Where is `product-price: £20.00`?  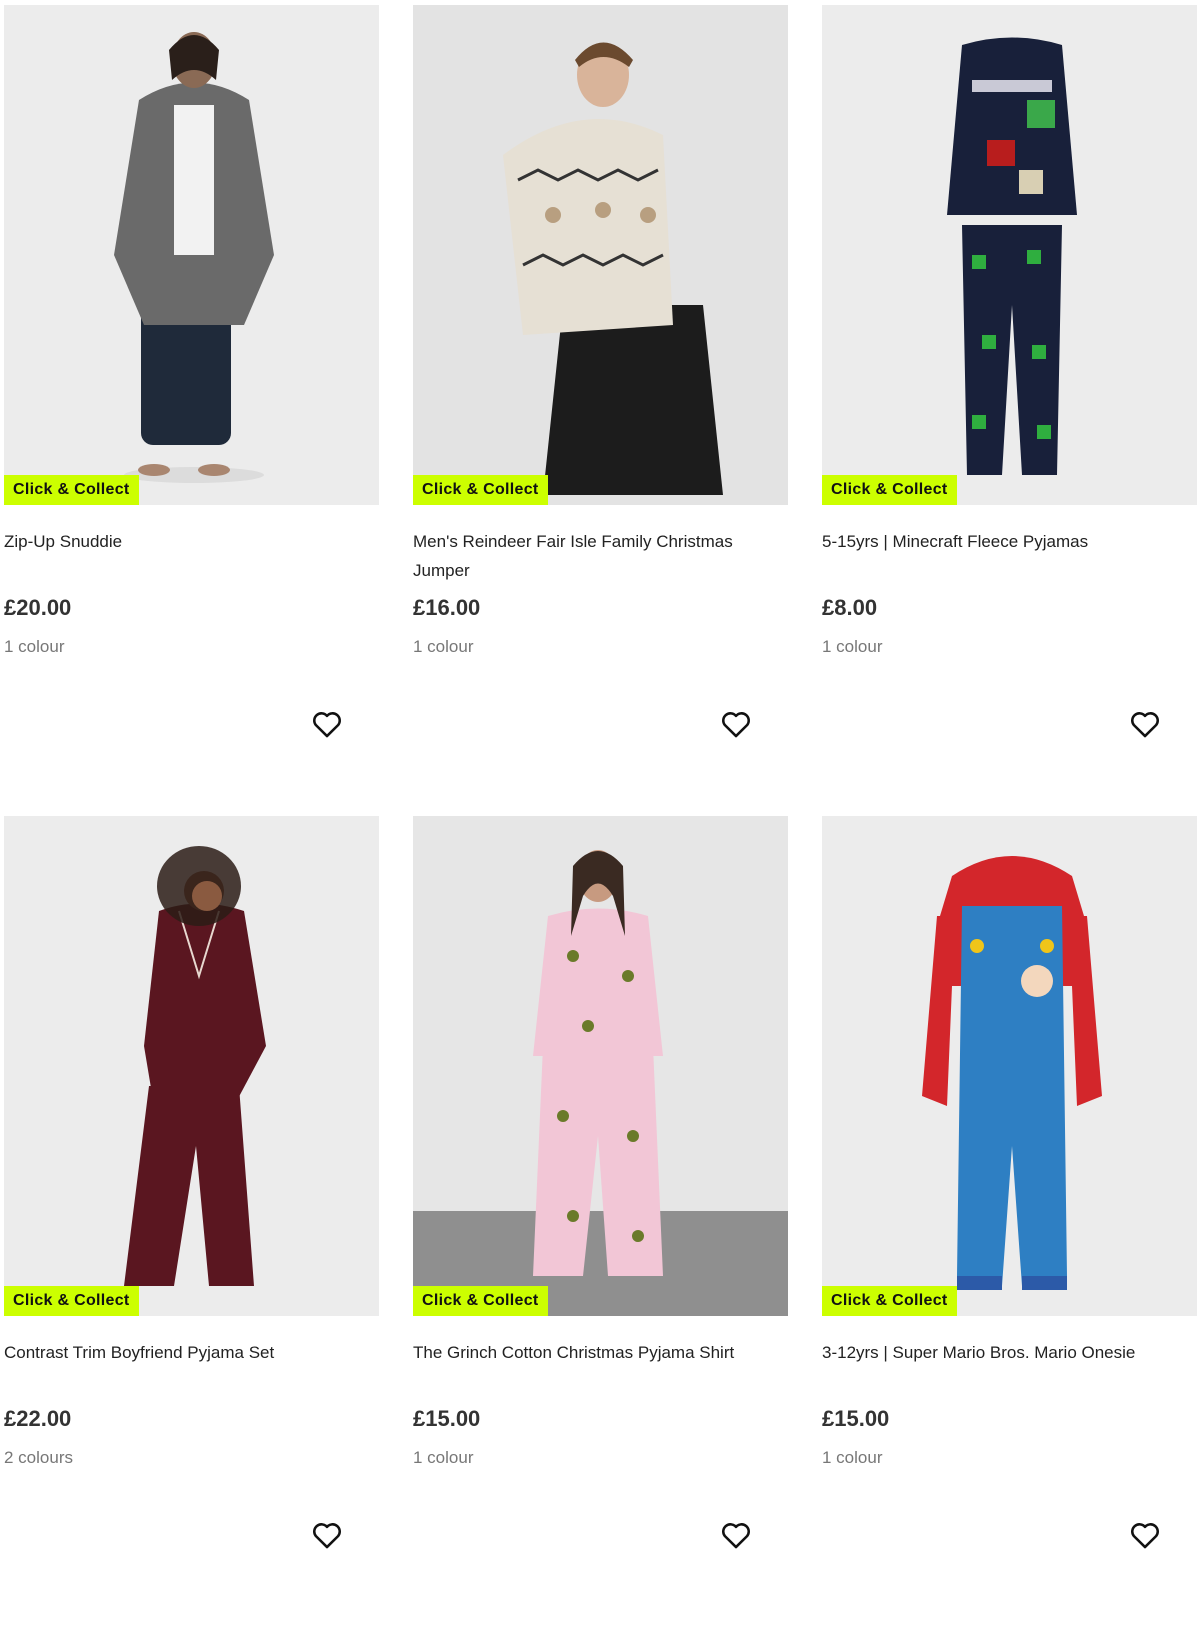
product-price: £20.00 is located at coordinates (38, 607).